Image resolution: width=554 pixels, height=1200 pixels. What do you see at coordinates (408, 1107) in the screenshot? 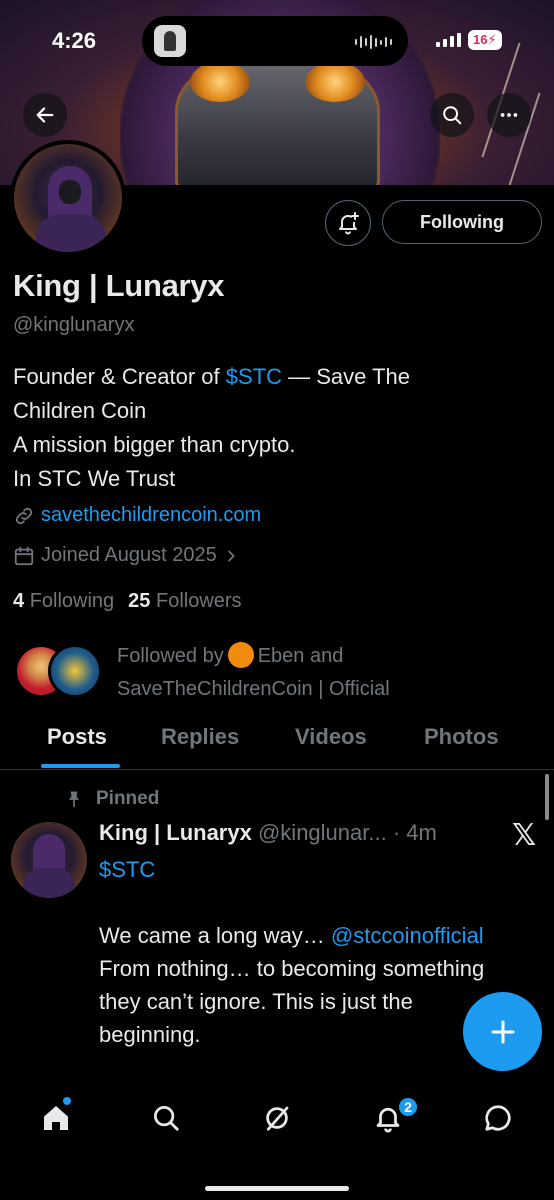
I see `notifications-badge: 2` at bounding box center [408, 1107].